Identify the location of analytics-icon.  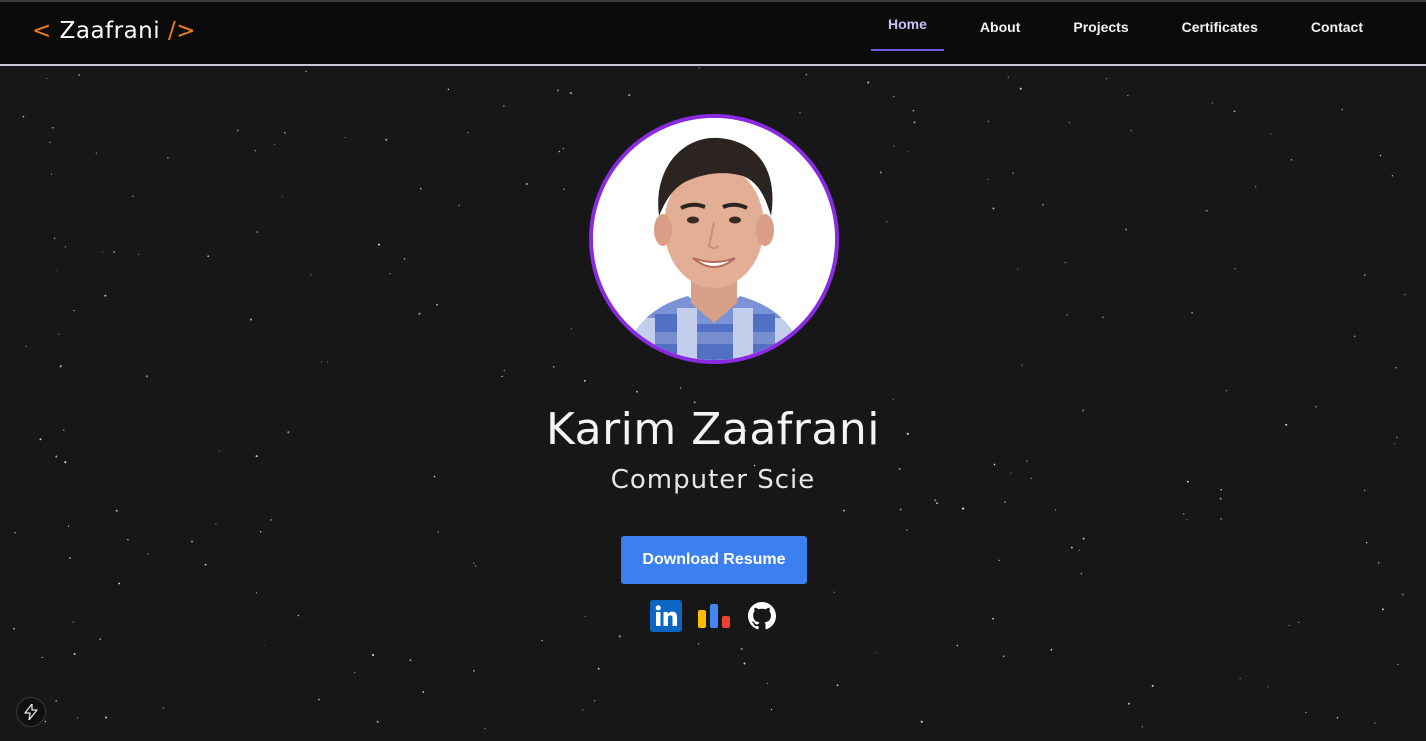
(714, 616).